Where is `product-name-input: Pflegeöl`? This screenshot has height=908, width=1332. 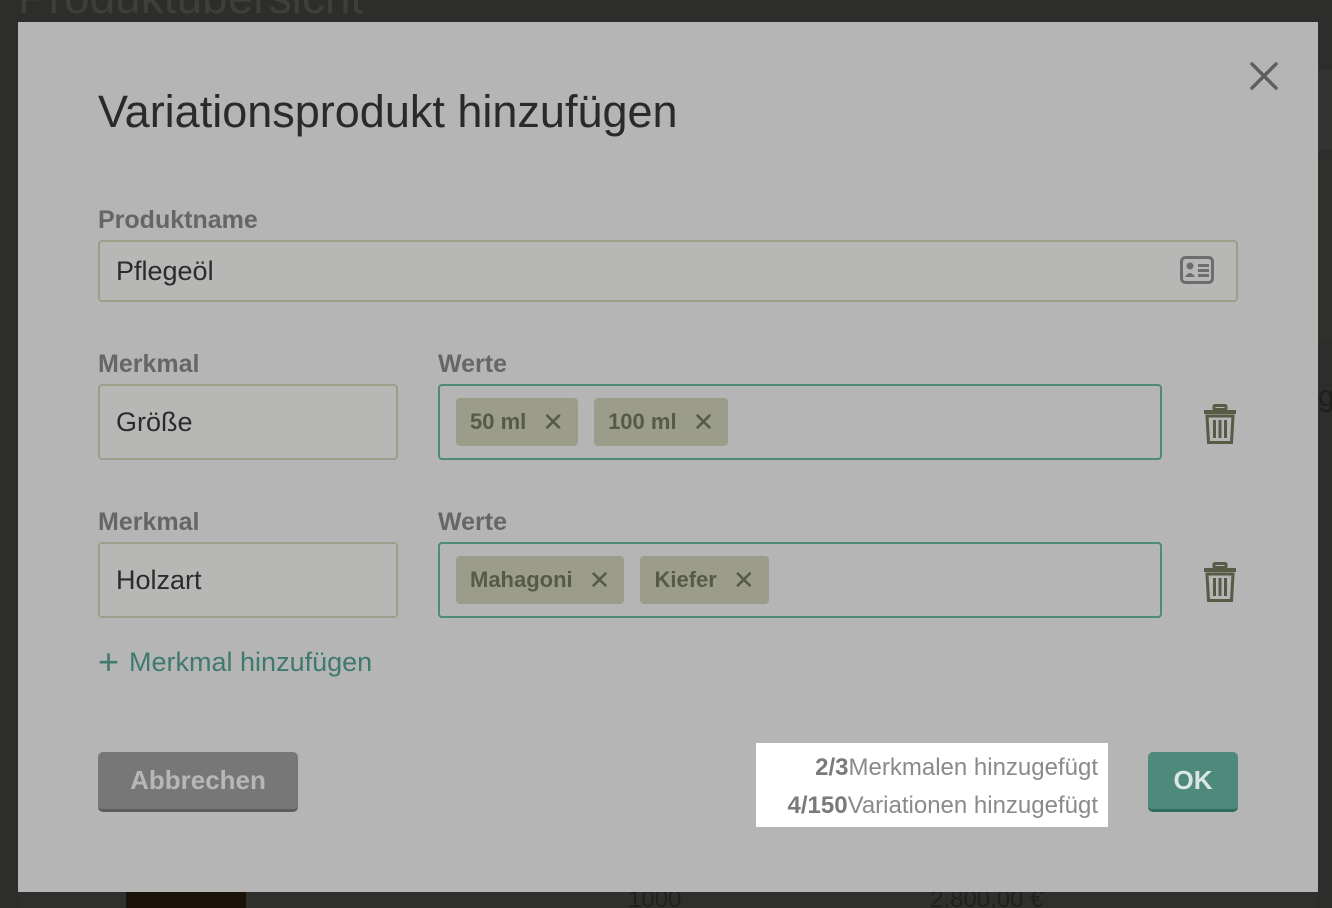 product-name-input: Pflegeöl is located at coordinates (668, 271).